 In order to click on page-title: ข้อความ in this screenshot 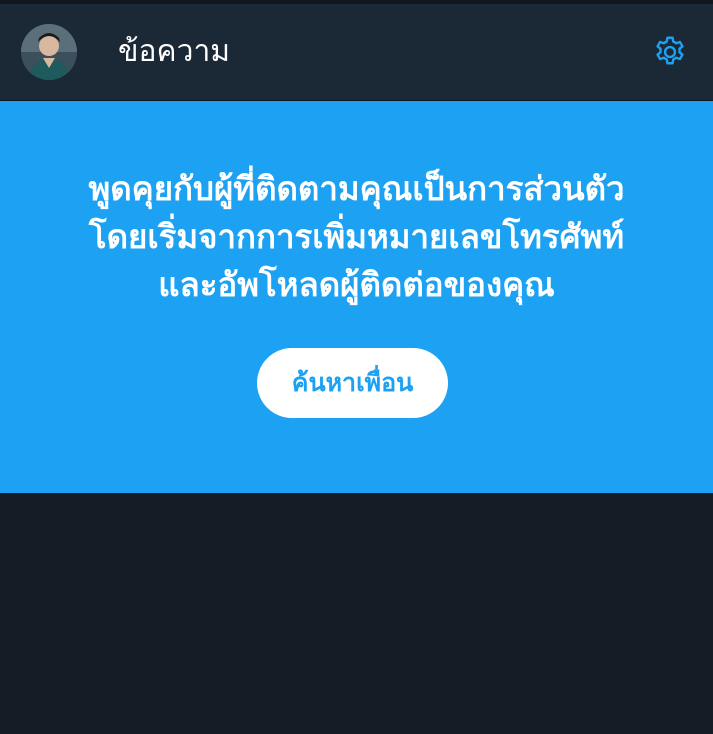, I will do `click(174, 51)`.